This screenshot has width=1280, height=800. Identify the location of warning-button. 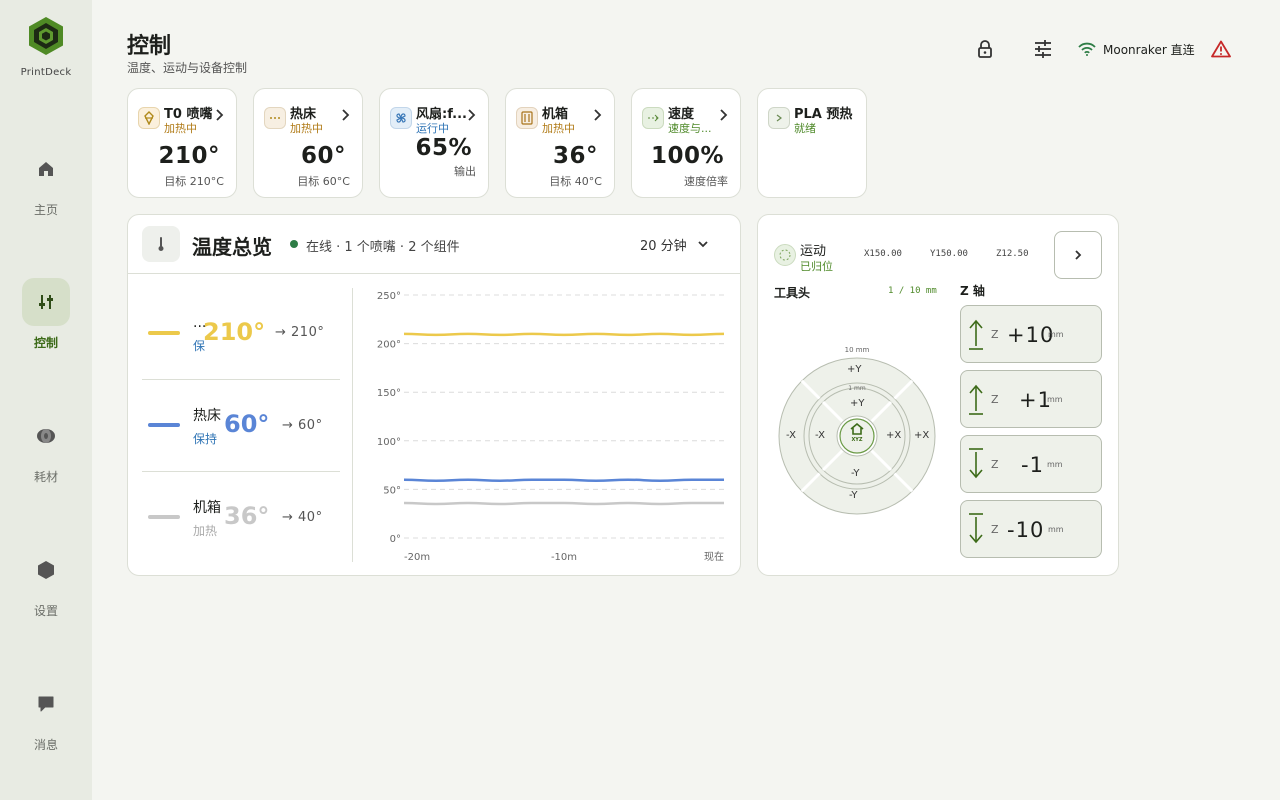
(1221, 49).